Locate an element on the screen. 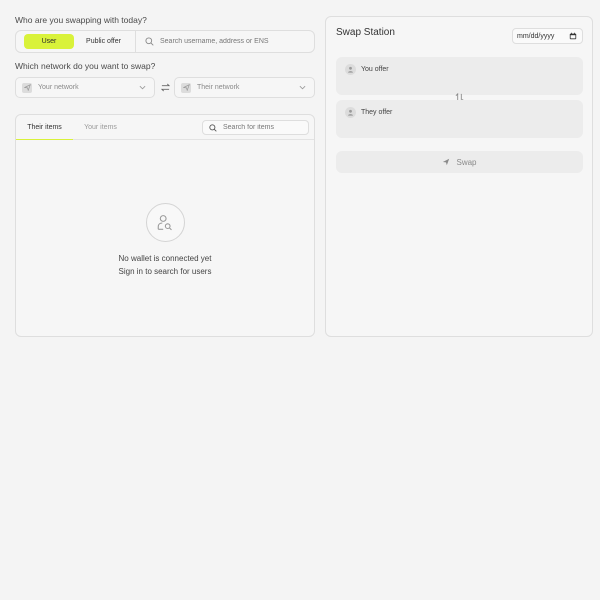 This screenshot has height=600, width=600. counterparty-search-input is located at coordinates (235, 41).